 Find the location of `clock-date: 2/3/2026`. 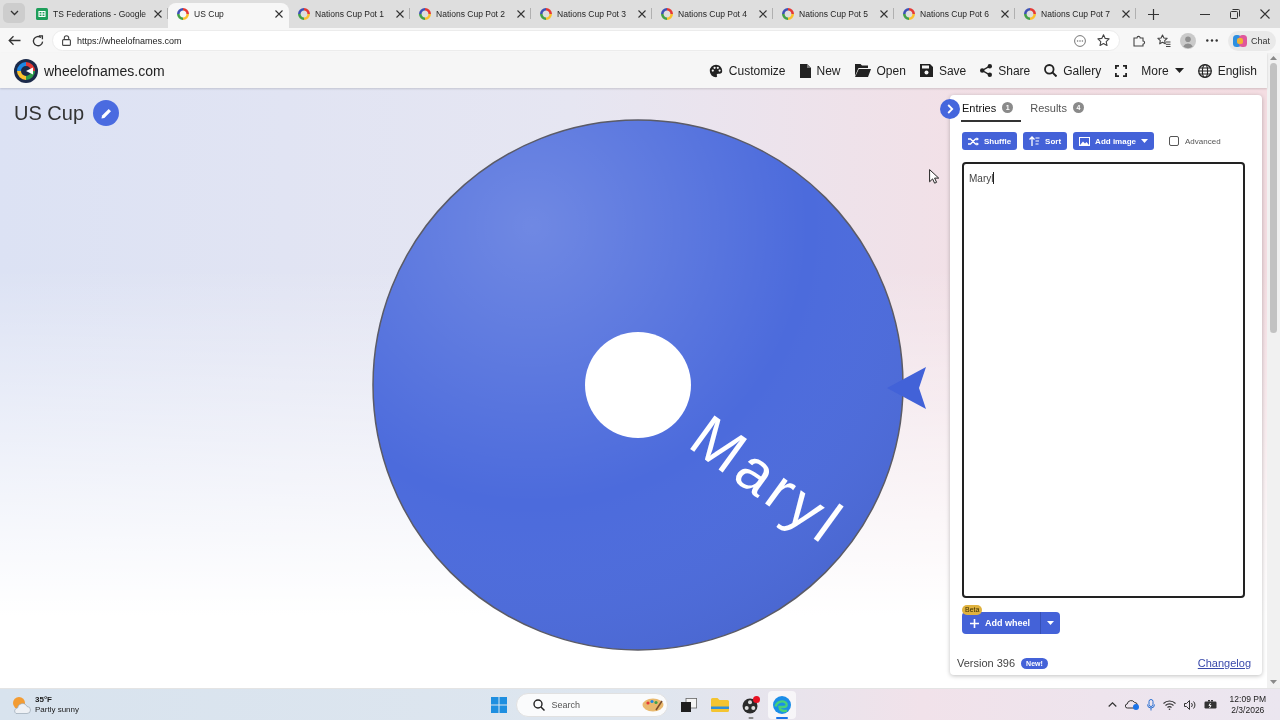

clock-date: 2/3/2026 is located at coordinates (1248, 710).